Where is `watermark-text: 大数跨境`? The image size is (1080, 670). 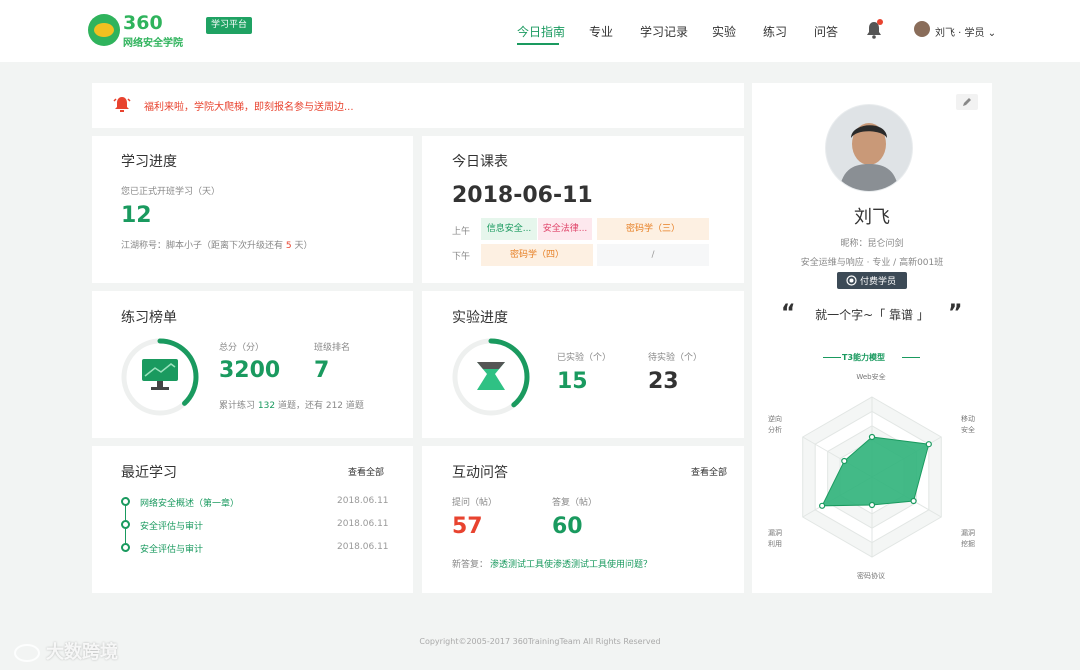
watermark-text: 大数跨境 is located at coordinates (82, 652).